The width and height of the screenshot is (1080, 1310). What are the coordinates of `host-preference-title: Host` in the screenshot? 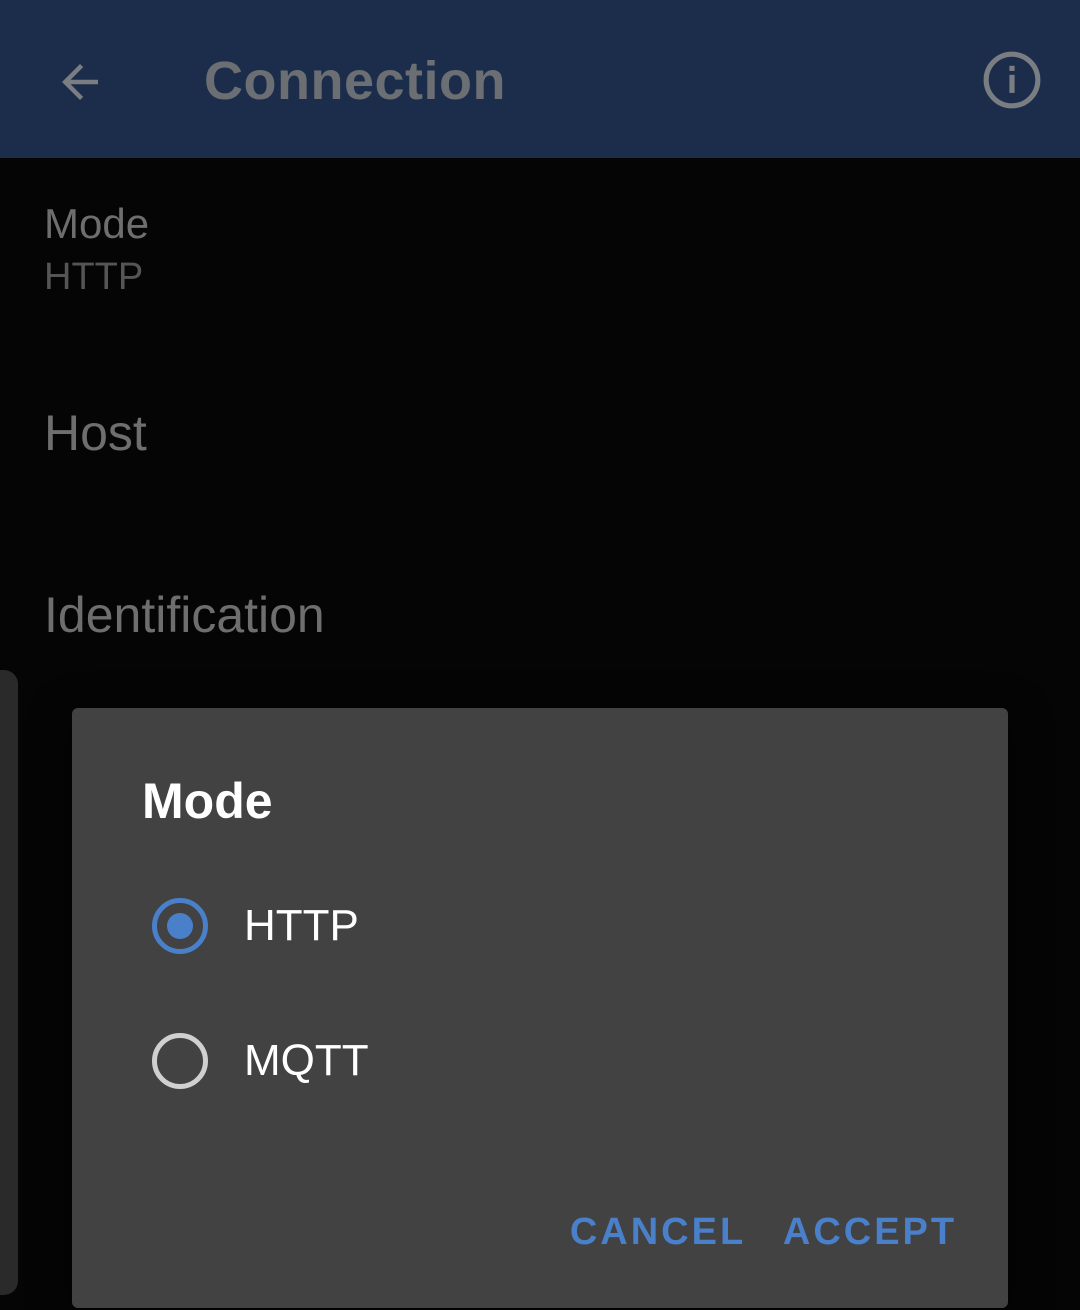 It's located at (95, 433).